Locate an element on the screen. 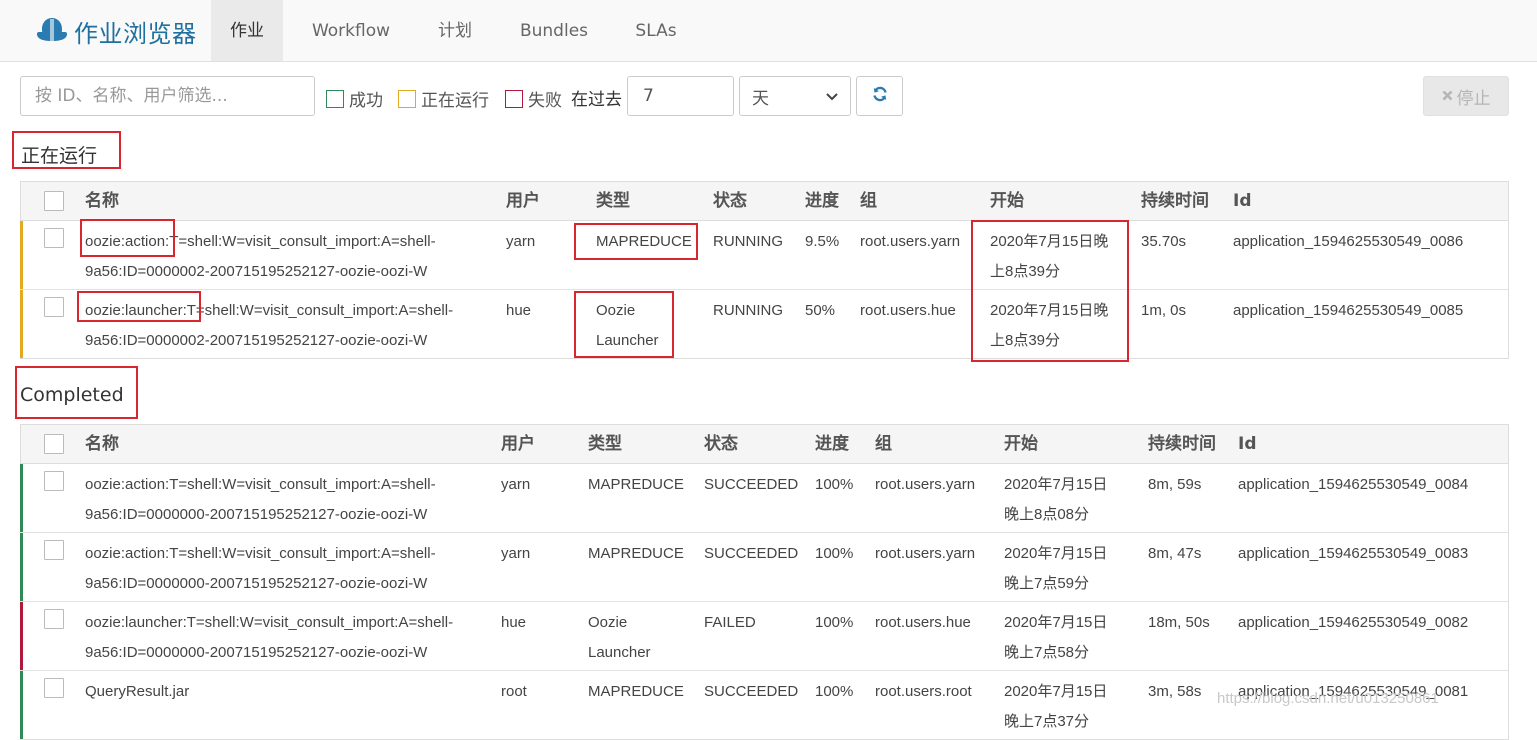 This screenshot has width=1537, height=740. job-progress: 9.5% is located at coordinates (822, 241).